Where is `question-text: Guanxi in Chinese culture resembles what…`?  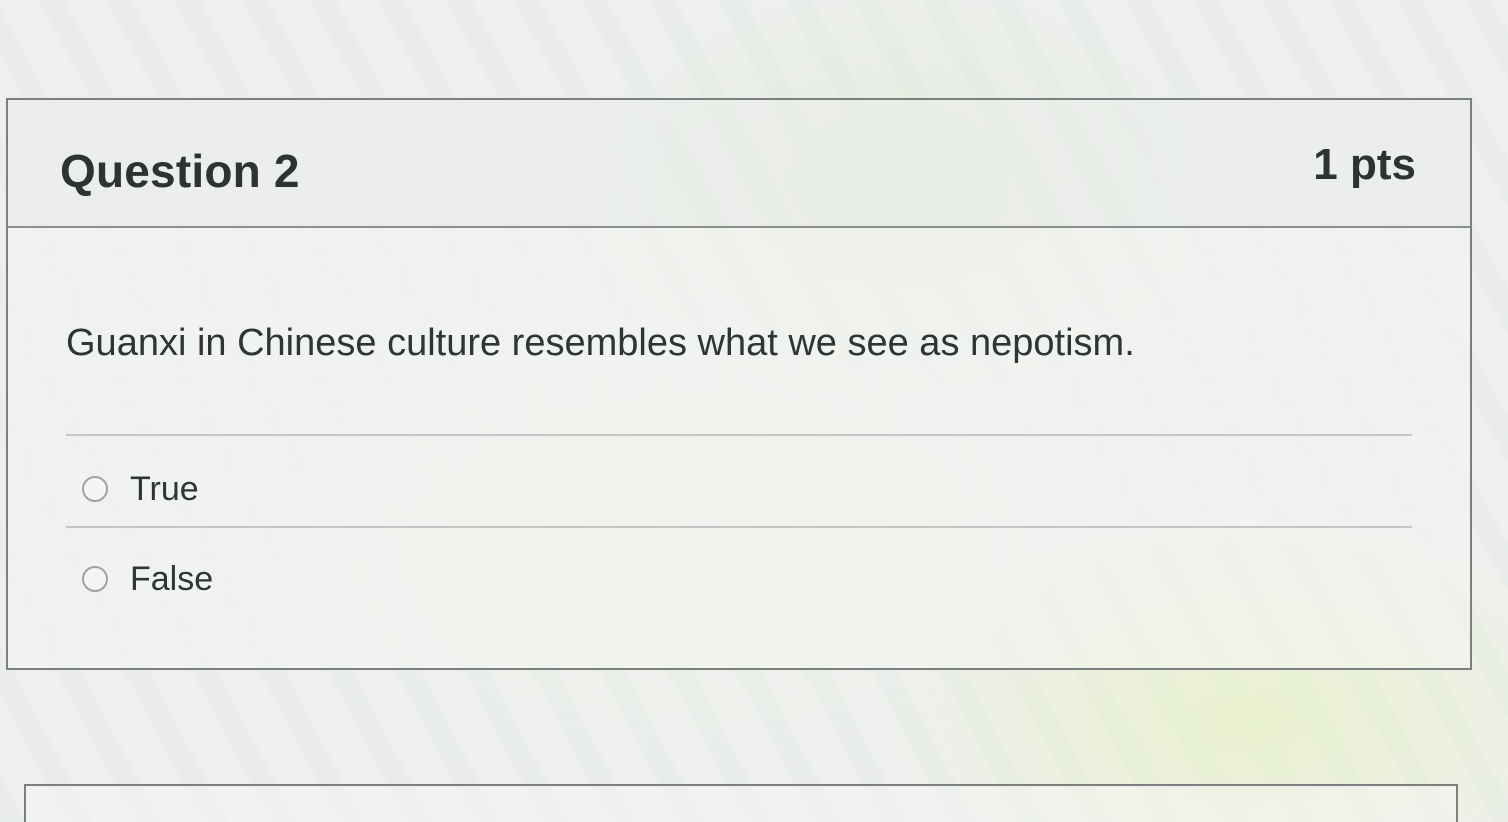 question-text: Guanxi in Chinese culture resembles what… is located at coordinates (600, 343).